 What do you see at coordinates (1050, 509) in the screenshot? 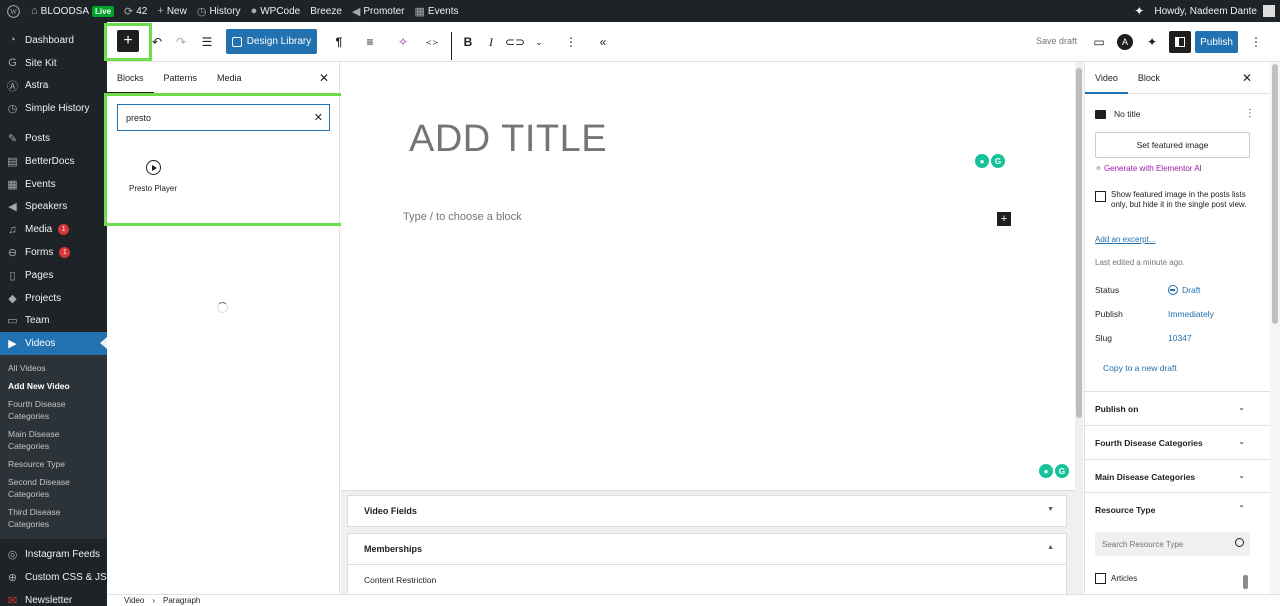
I see `caret-down-icon: ▼` at bounding box center [1050, 509].